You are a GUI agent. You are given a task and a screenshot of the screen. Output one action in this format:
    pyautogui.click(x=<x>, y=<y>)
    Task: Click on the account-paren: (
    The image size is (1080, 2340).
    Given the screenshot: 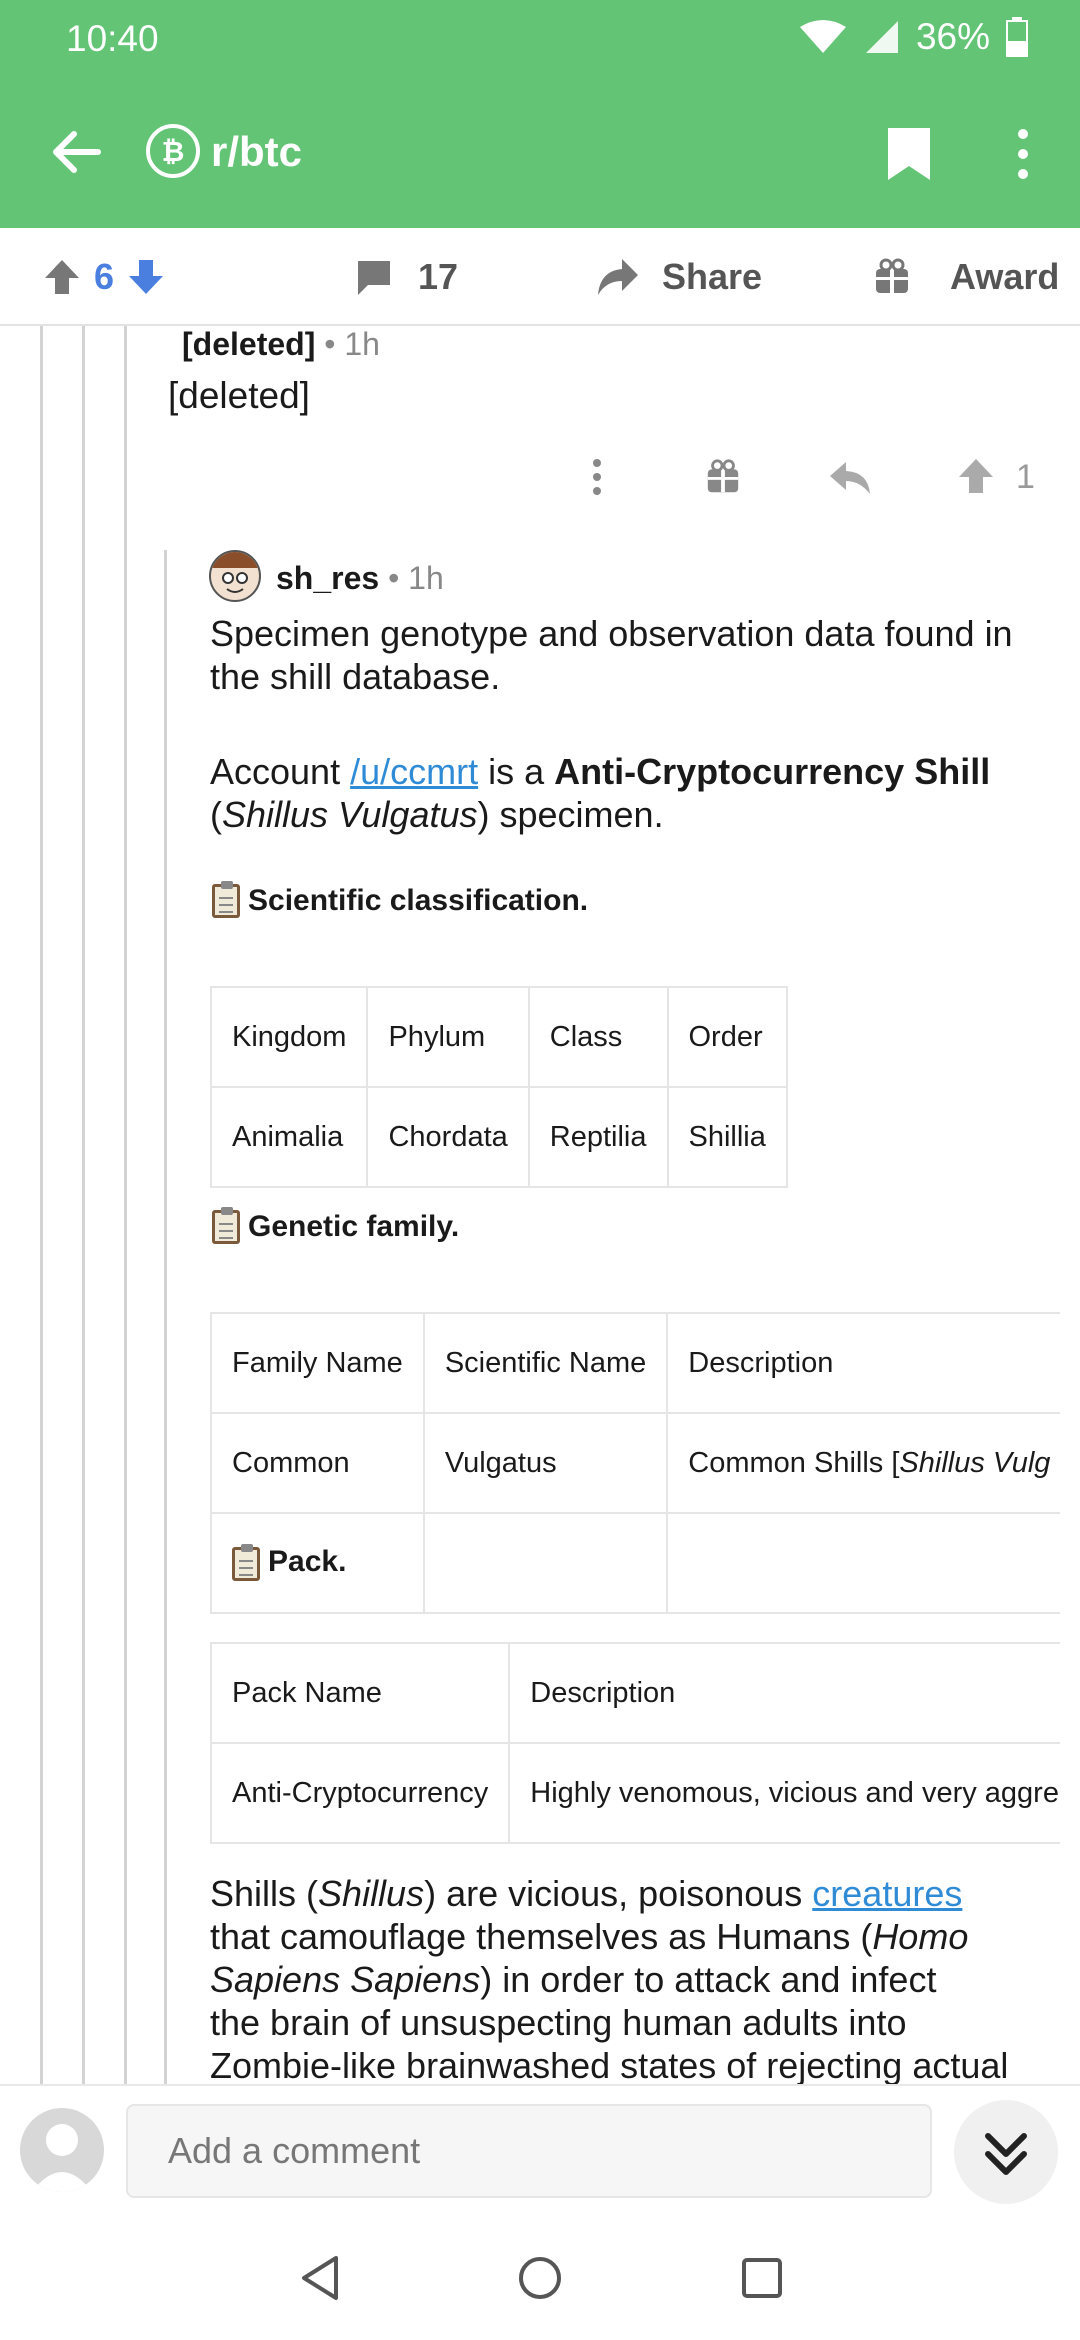 What is the action you would take?
    pyautogui.click(x=216, y=814)
    